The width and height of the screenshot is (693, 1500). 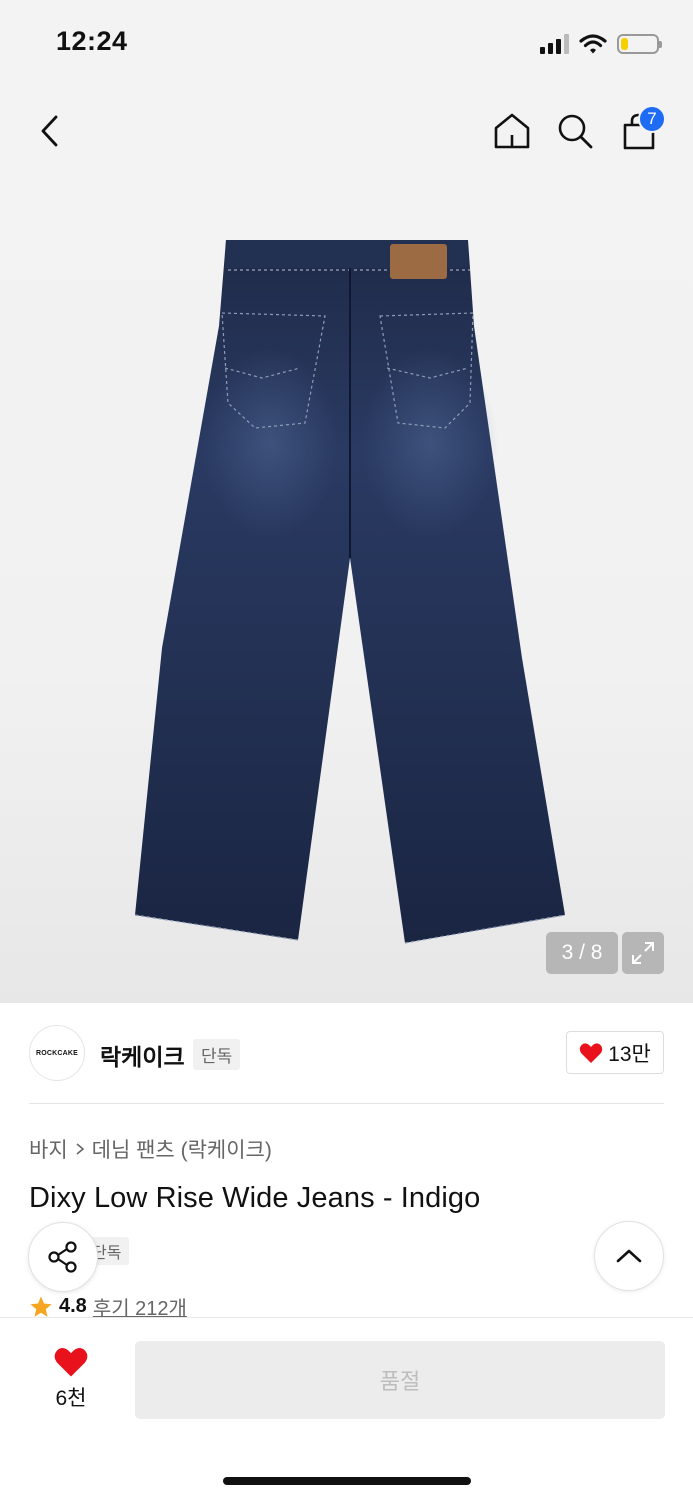 I want to click on bottom-action-bar: 6천 품절, so click(x=346, y=1408).